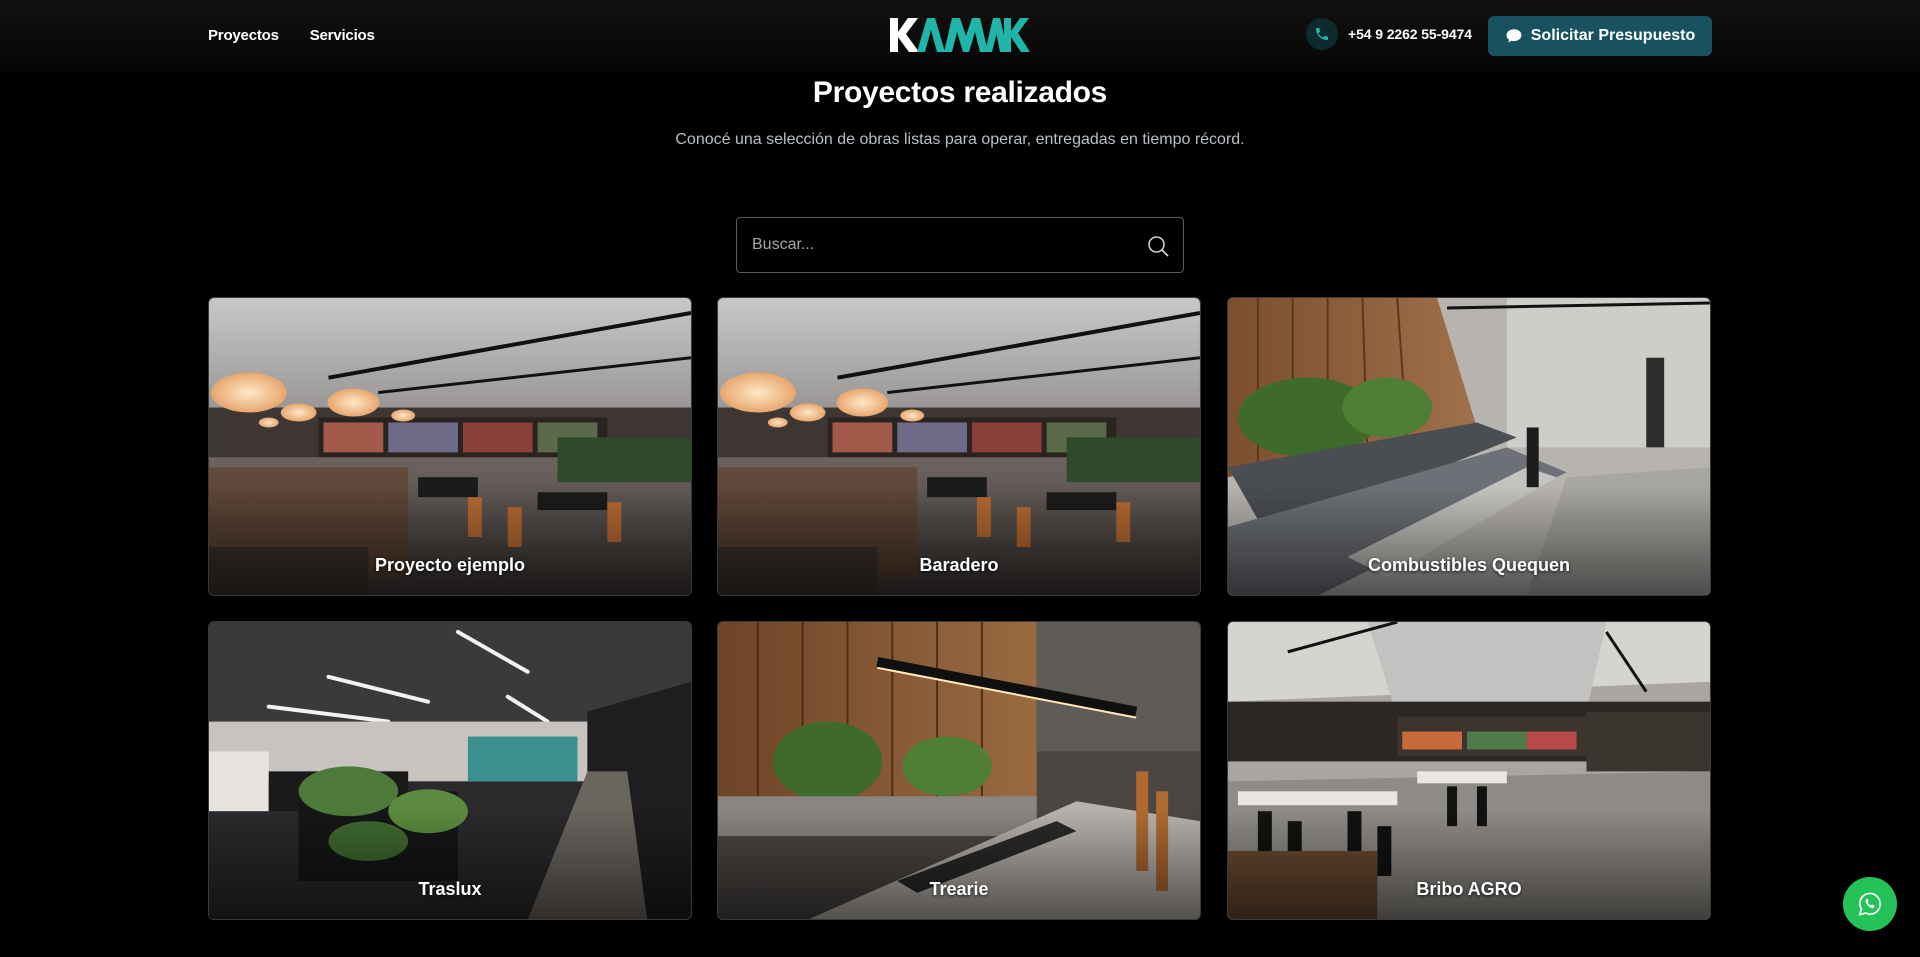  Describe the element at coordinates (450, 565) in the screenshot. I see `project-name: Proyecto ejemplo` at that location.